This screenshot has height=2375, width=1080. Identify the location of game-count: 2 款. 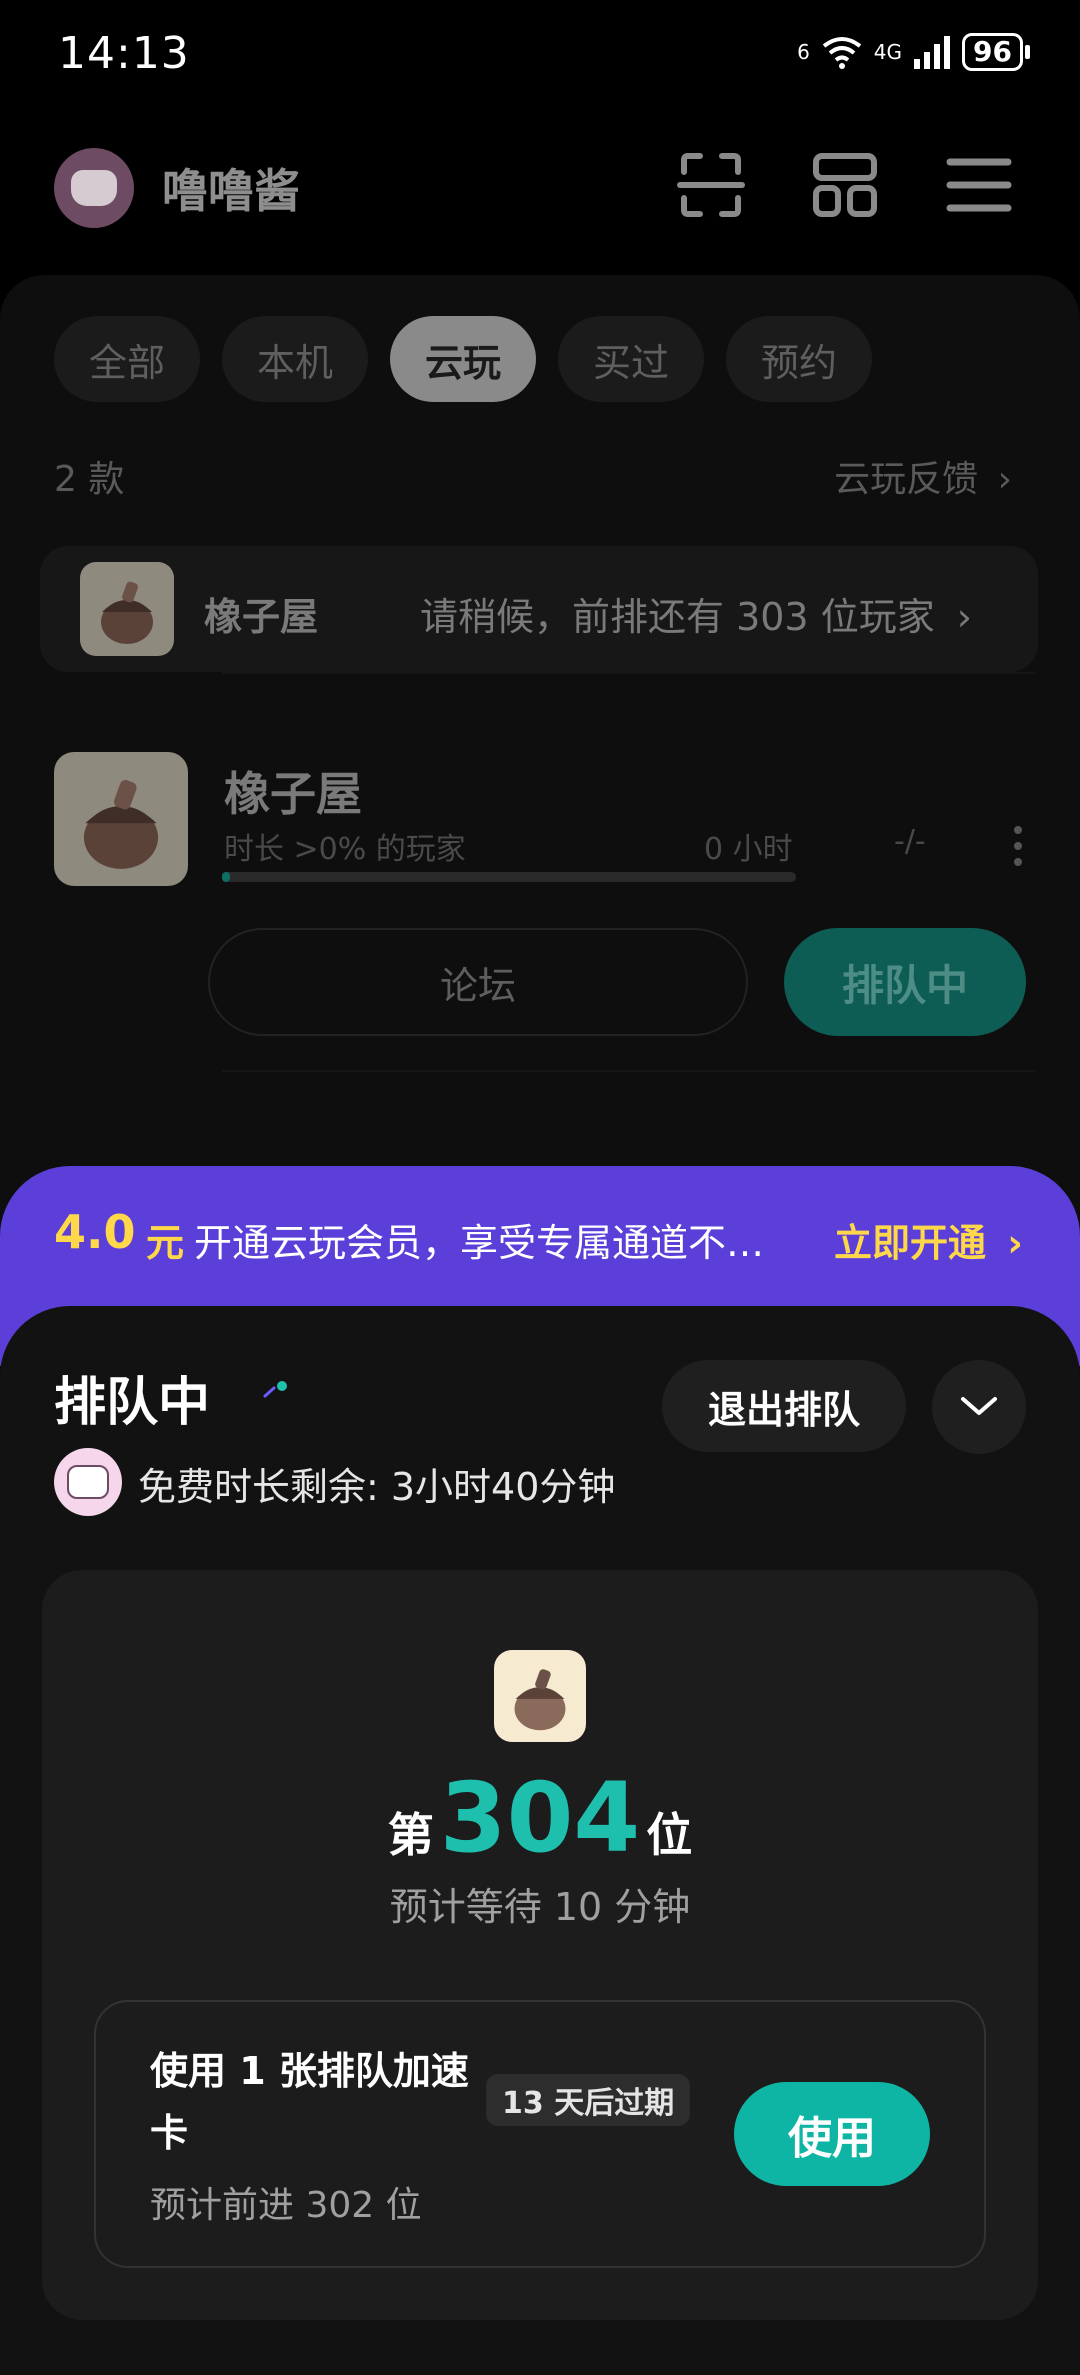
(89, 479).